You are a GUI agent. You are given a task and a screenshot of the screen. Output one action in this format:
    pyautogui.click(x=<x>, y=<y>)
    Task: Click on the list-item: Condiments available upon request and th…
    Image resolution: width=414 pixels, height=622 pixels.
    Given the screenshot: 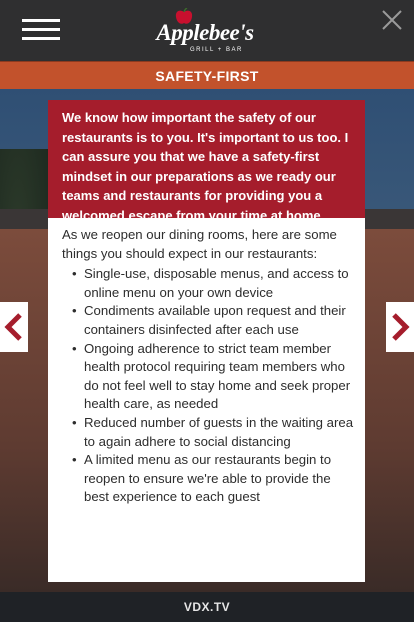 What is the action you would take?
    pyautogui.click(x=213, y=320)
    